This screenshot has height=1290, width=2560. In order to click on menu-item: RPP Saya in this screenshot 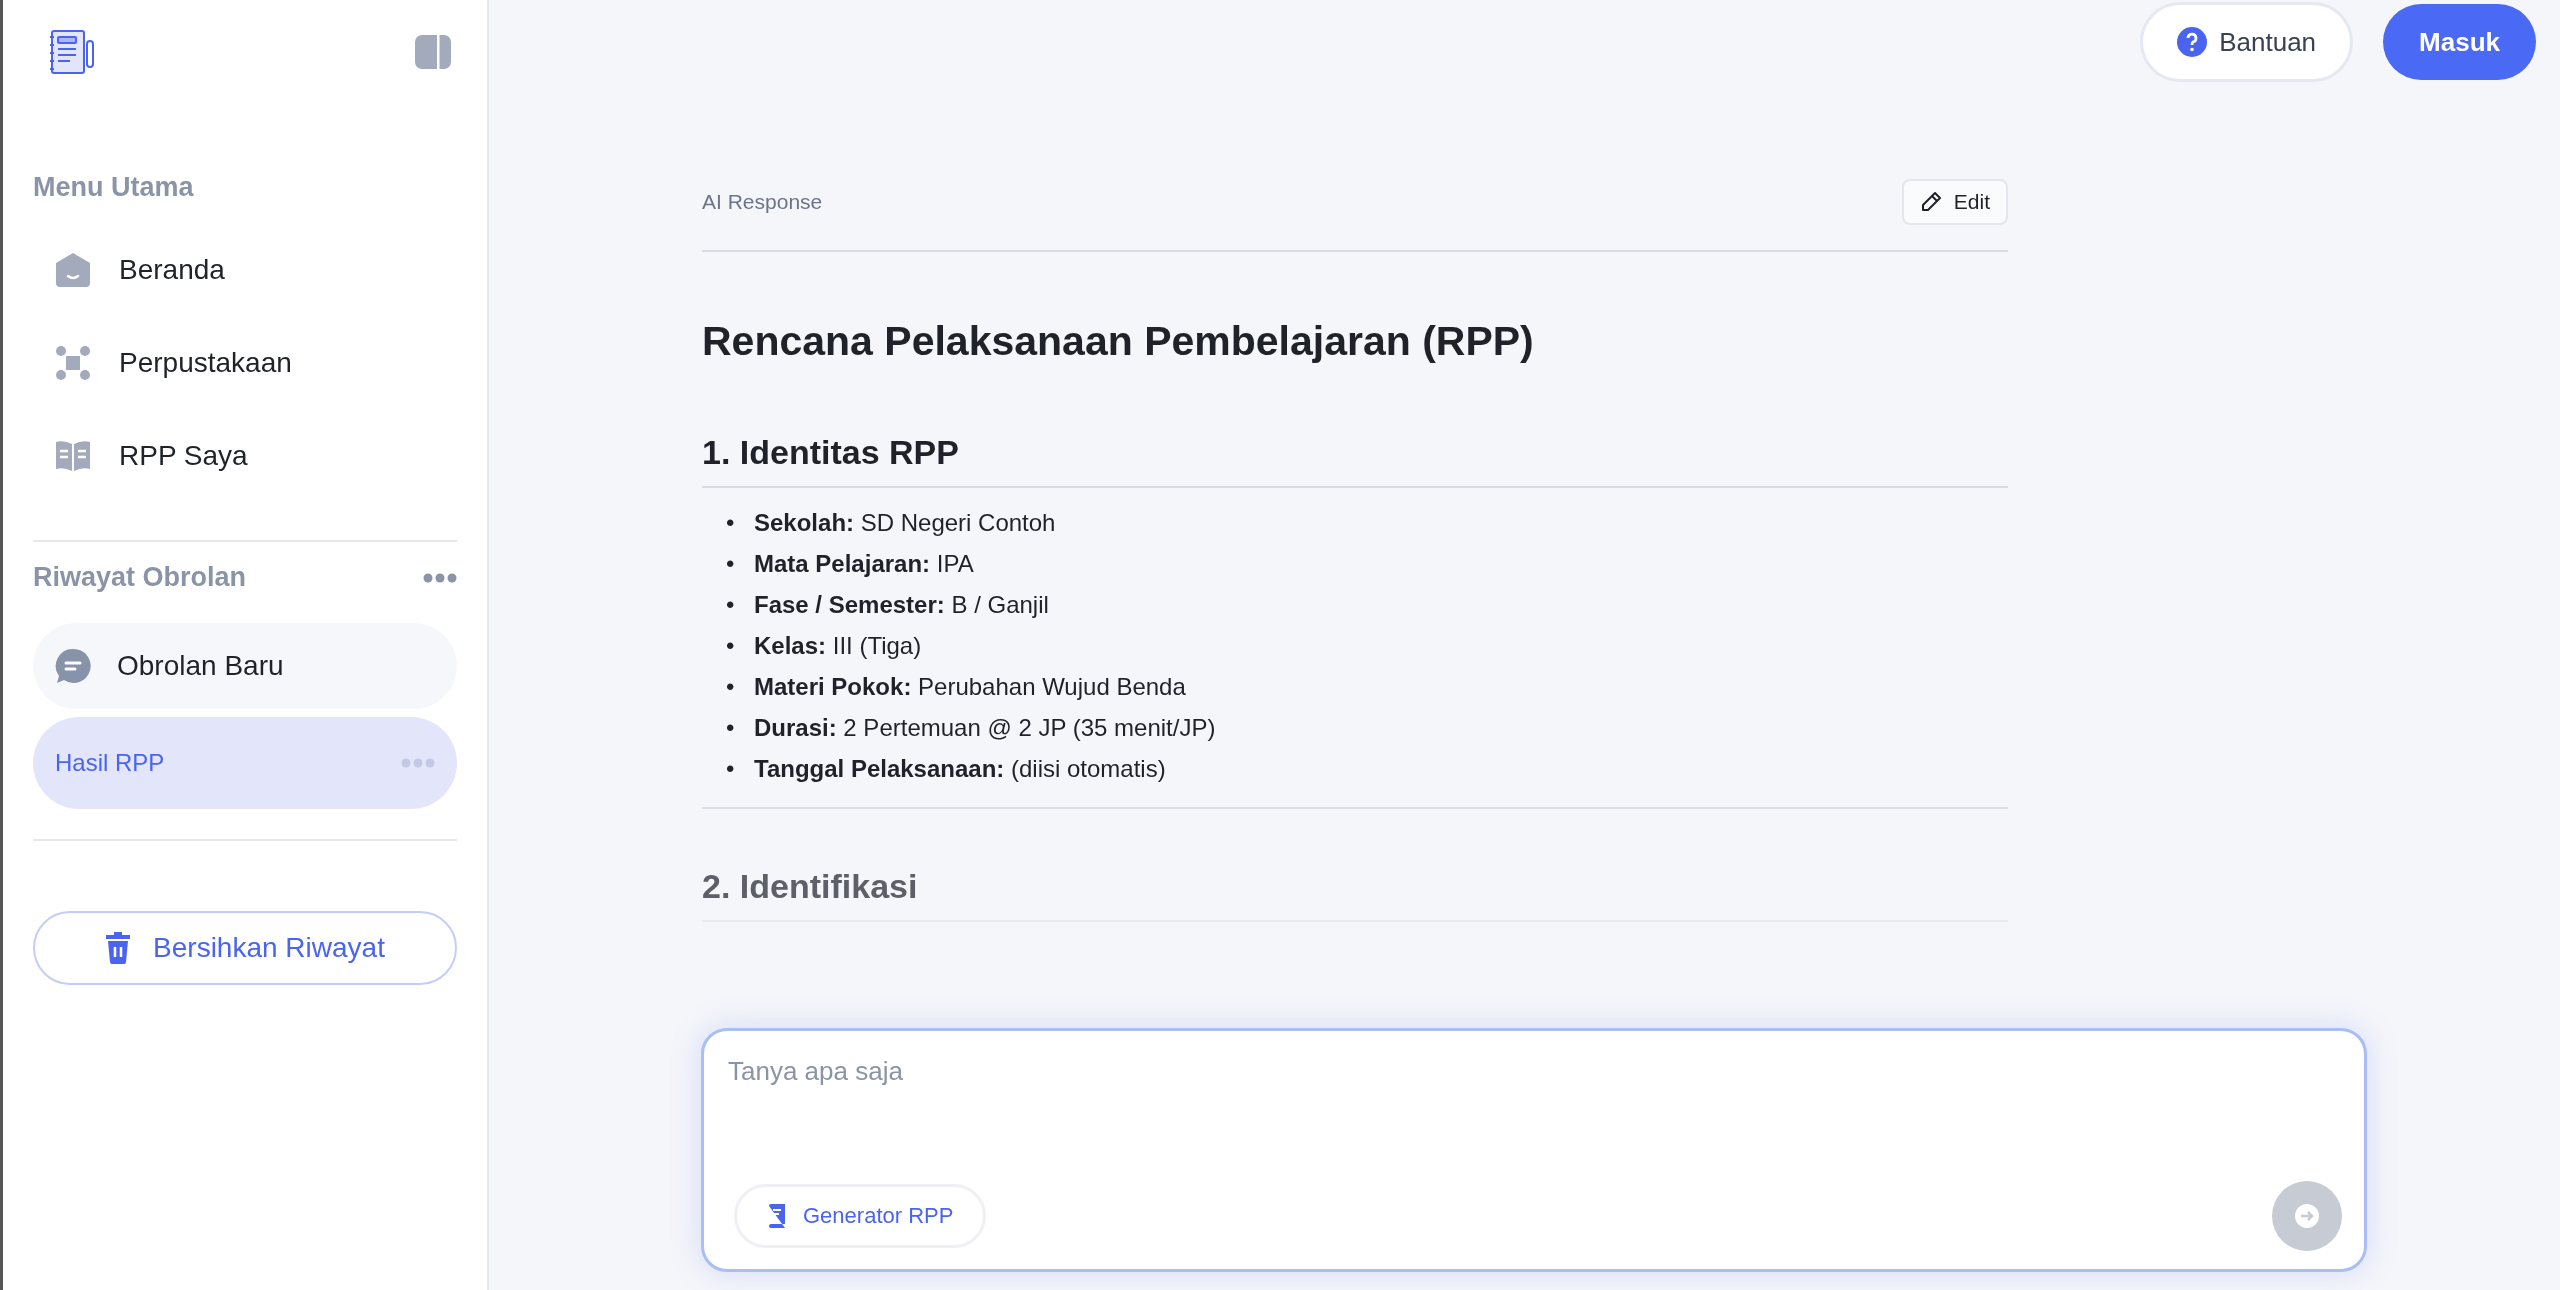, I will do `click(245, 455)`.